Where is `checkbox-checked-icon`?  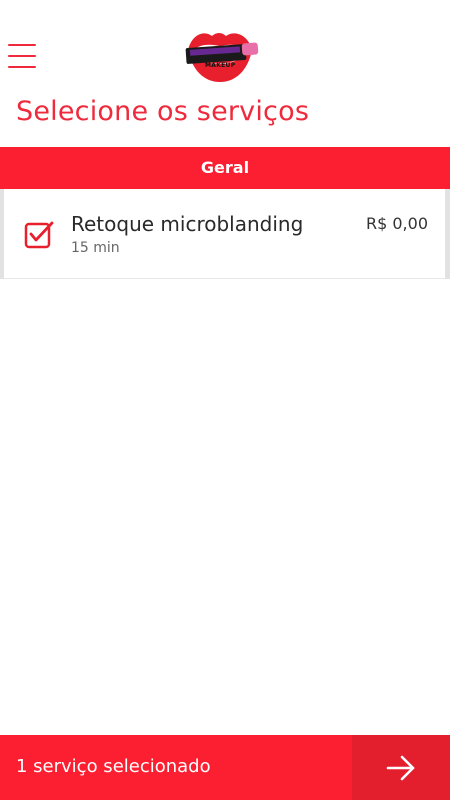
checkbox-checked-icon is located at coordinates (39, 234).